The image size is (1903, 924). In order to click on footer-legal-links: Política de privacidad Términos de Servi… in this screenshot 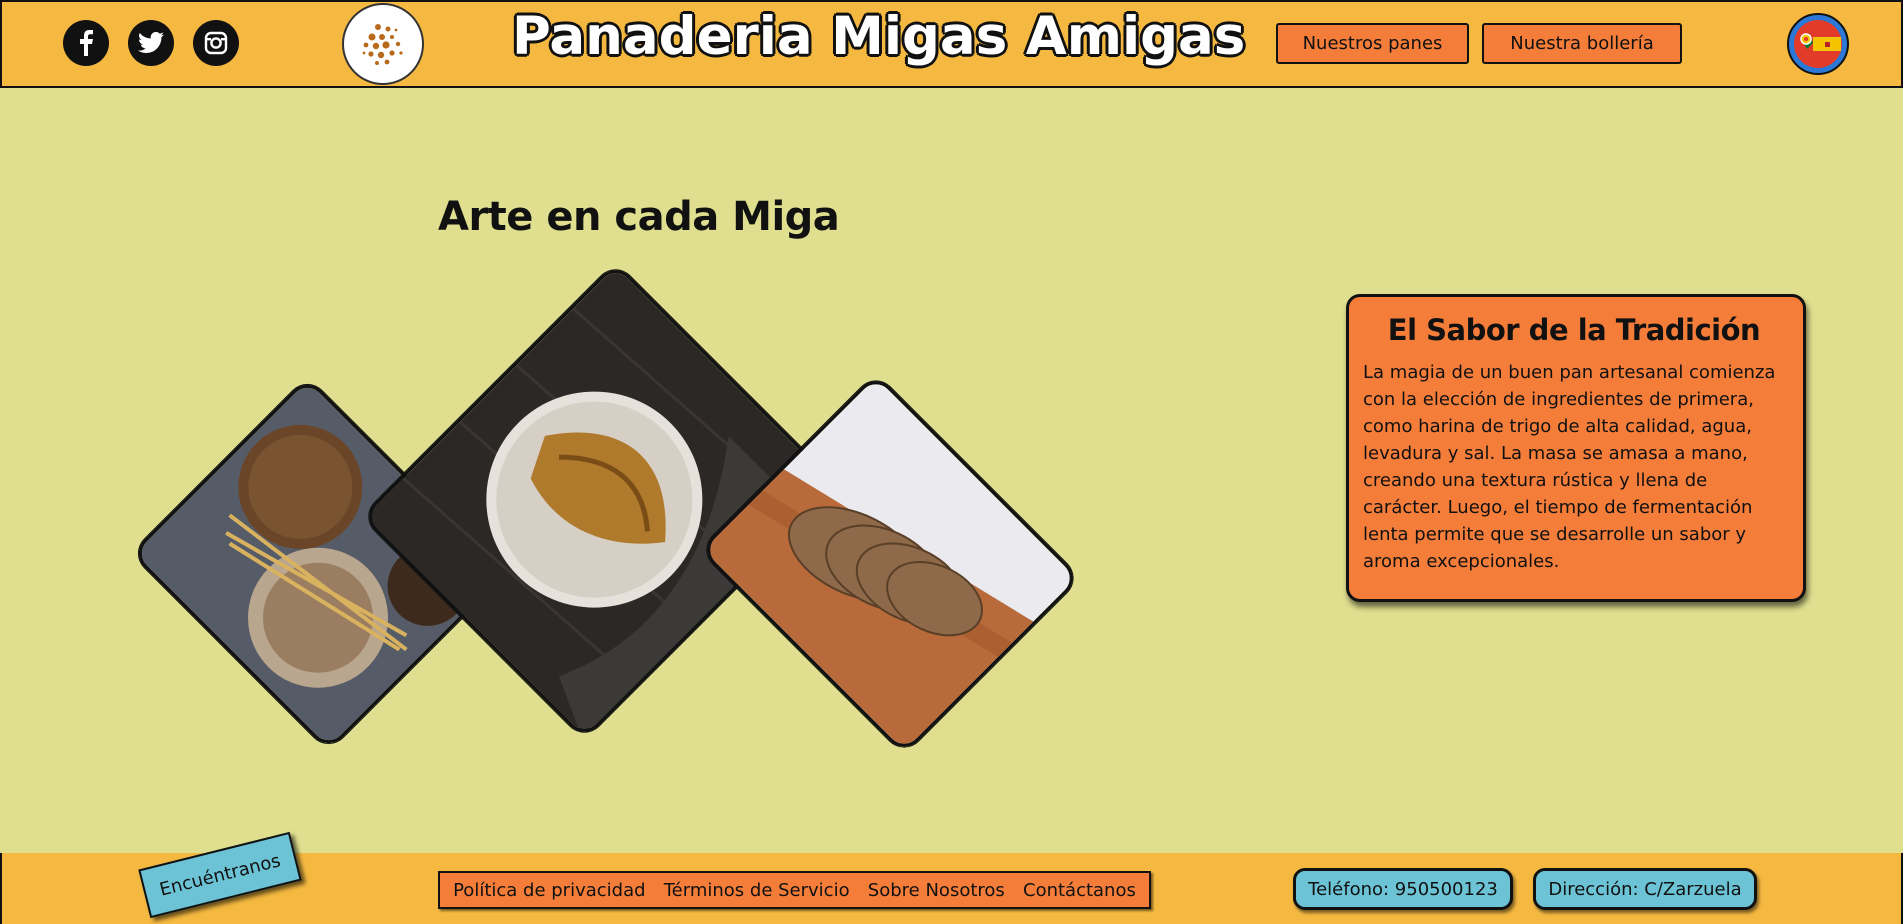, I will do `click(794, 890)`.